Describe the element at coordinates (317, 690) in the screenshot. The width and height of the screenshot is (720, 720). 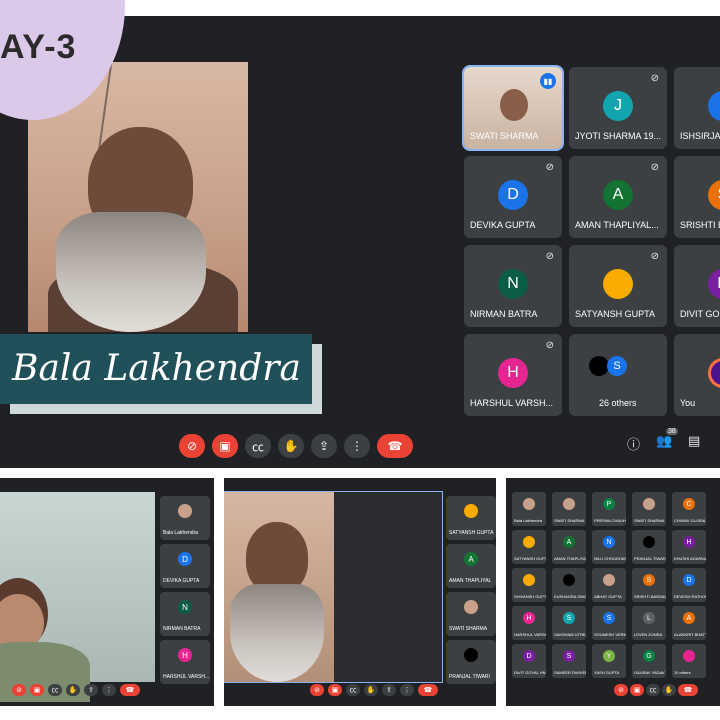
I see `strip2-mic-button: ⊘` at that location.